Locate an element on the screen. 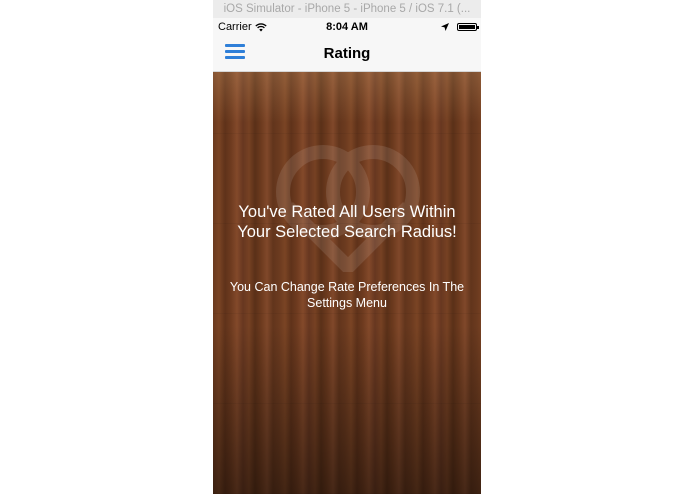 This screenshot has height=494, width=695. battery-fill is located at coordinates (467, 27).